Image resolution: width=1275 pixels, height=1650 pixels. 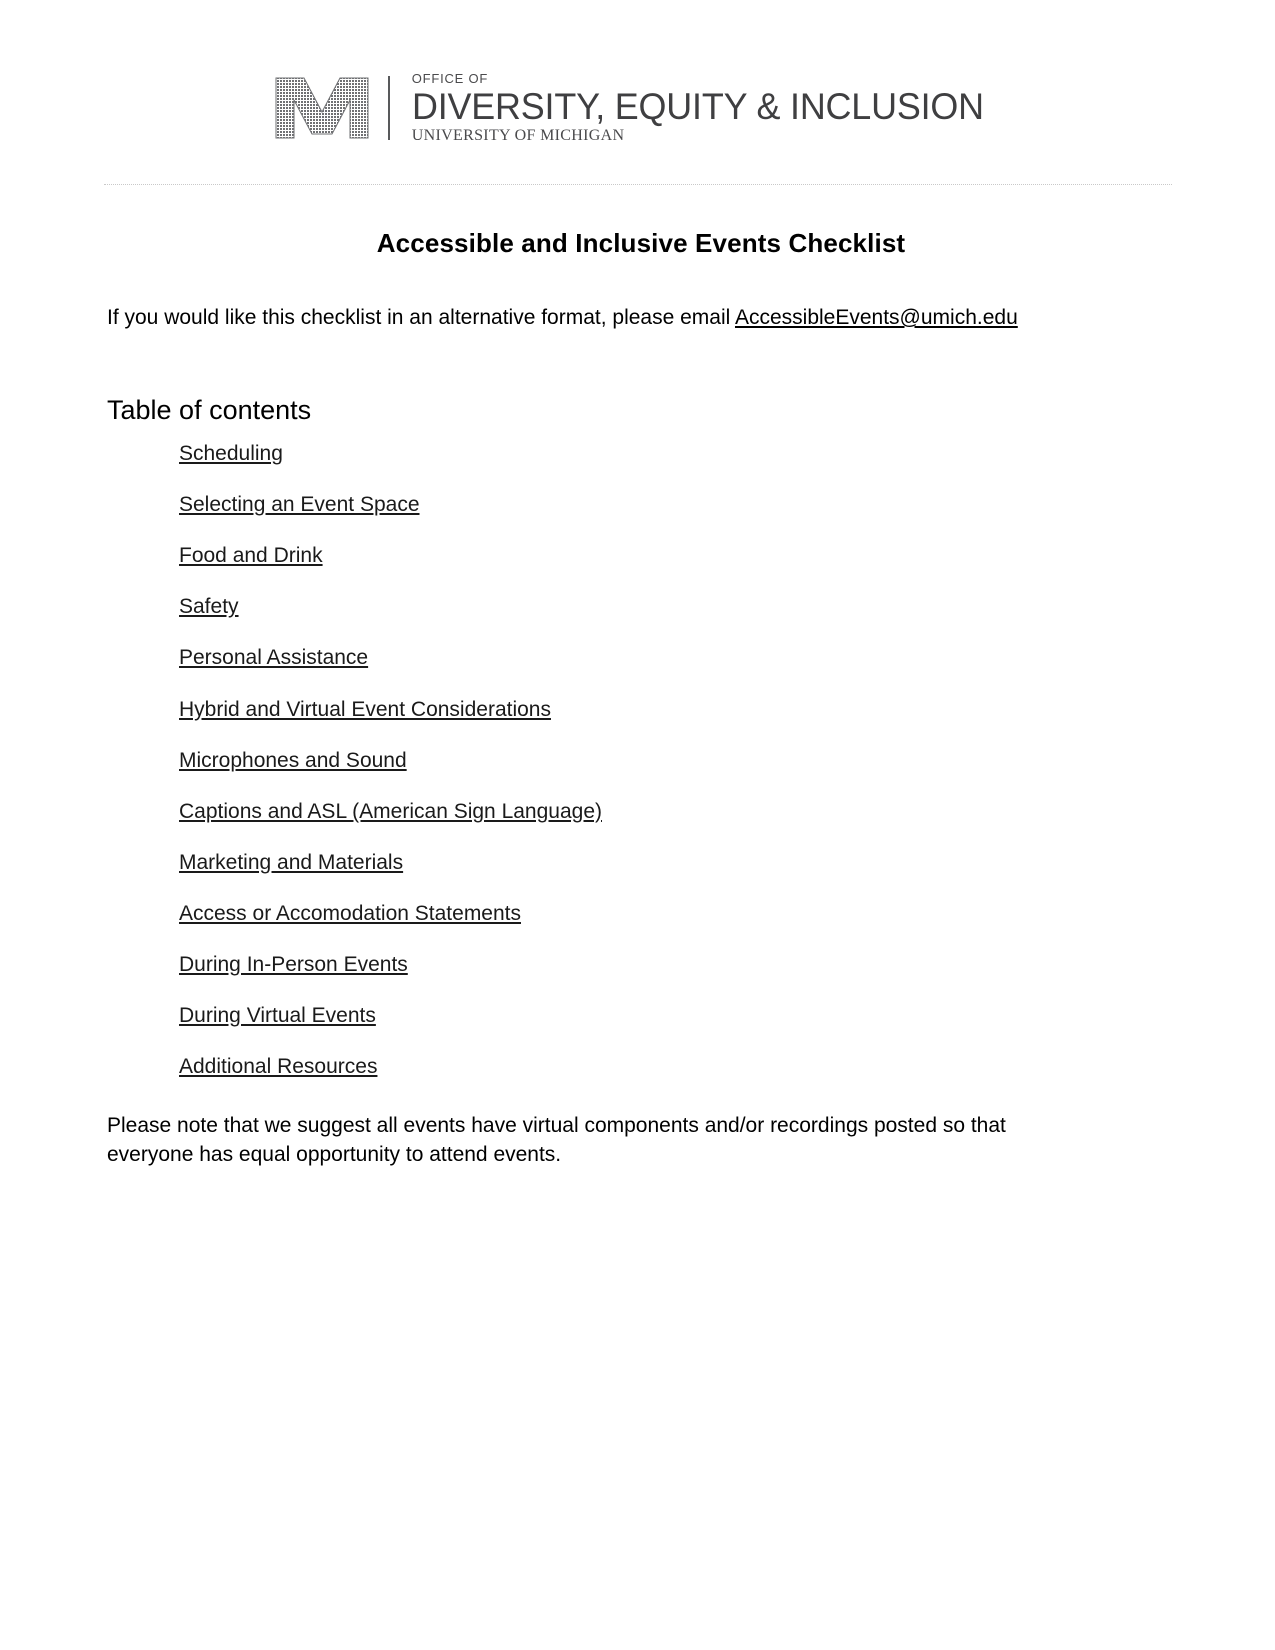 I want to click on list-item: During In-Person Events, so click(x=677, y=964).